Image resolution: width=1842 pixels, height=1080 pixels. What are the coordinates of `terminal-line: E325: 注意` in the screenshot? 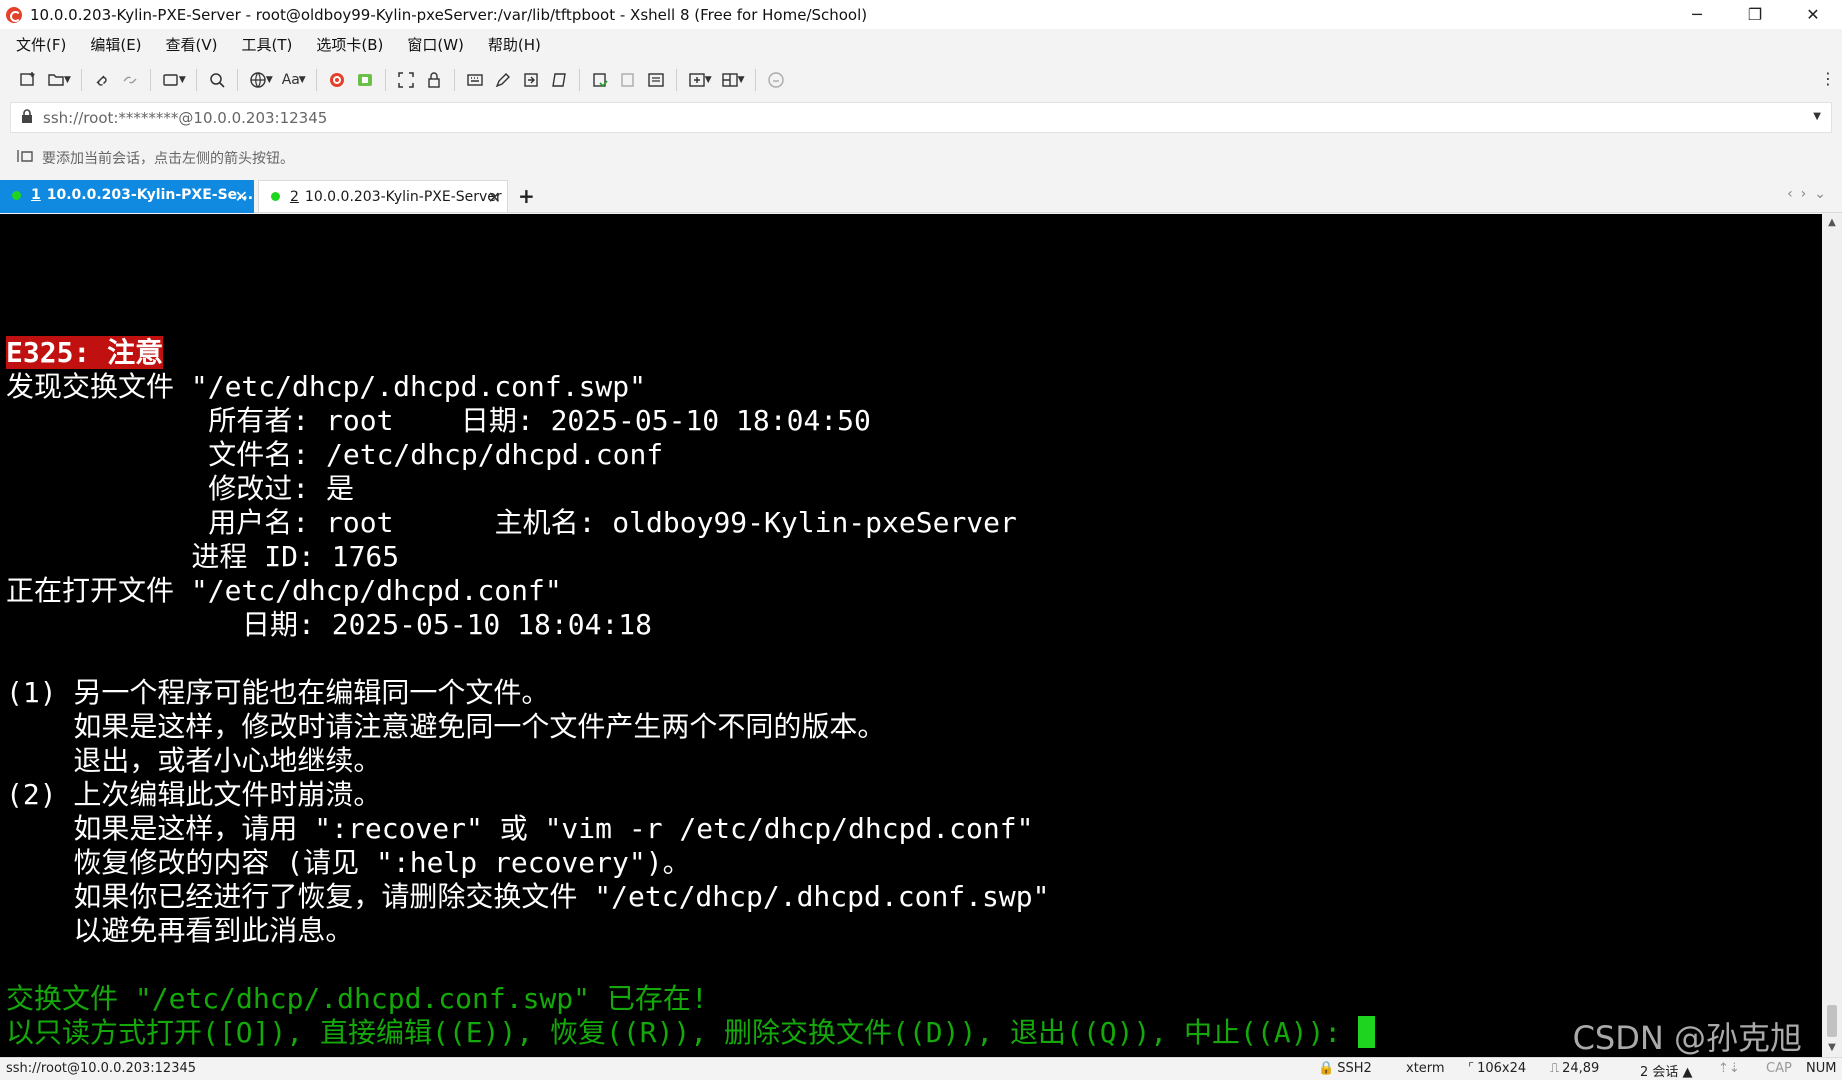 It's located at (85, 353).